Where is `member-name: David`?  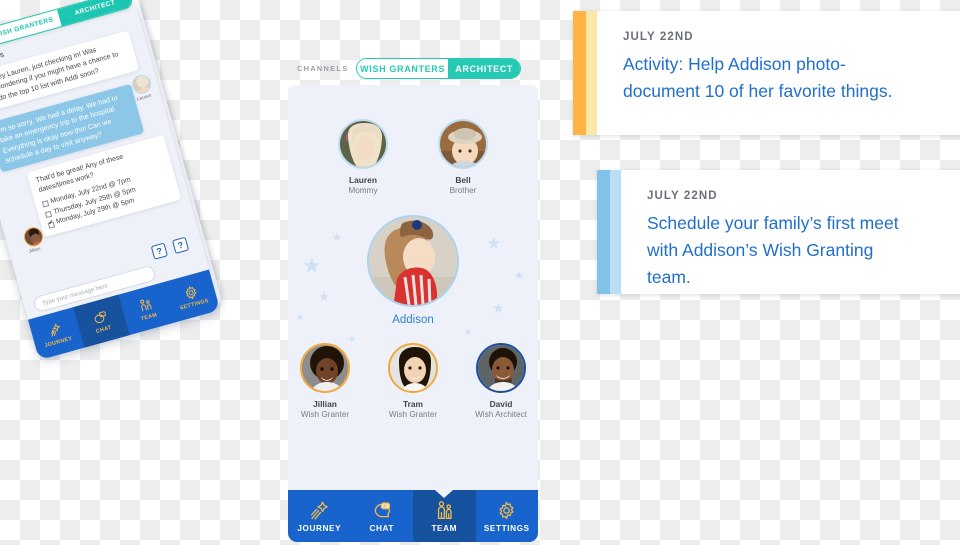 member-name: David is located at coordinates (501, 404).